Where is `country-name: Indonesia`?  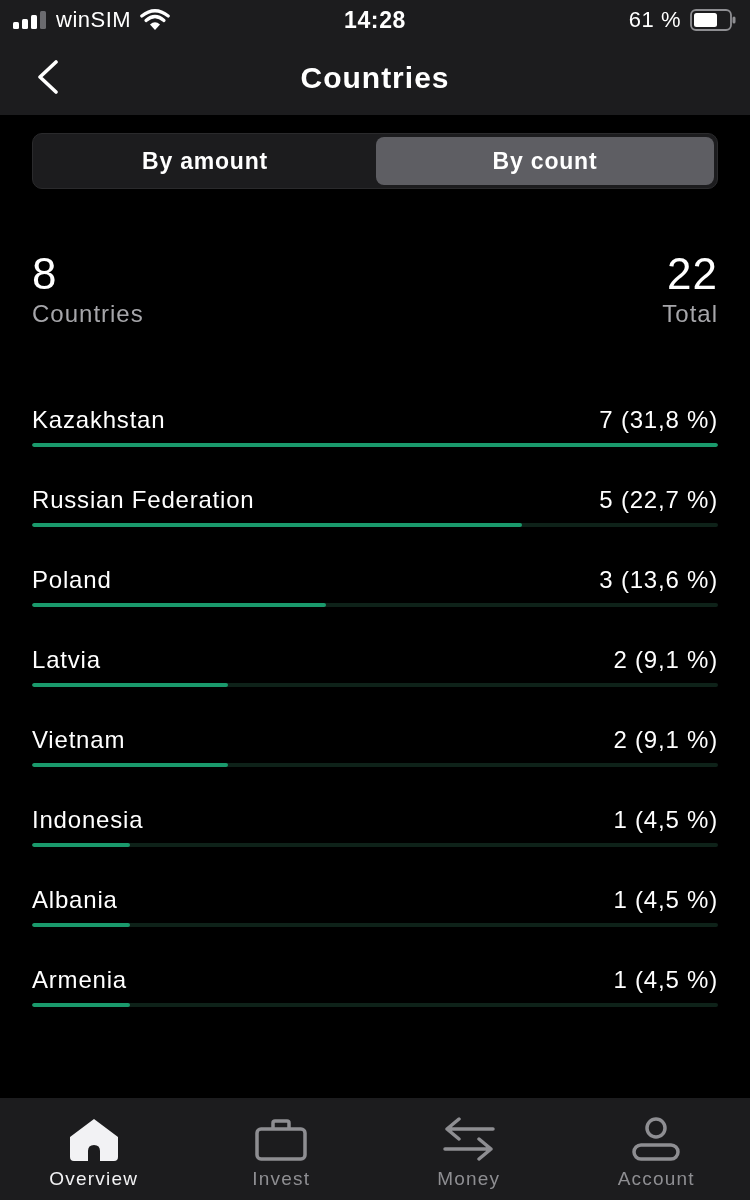 country-name: Indonesia is located at coordinates (88, 820).